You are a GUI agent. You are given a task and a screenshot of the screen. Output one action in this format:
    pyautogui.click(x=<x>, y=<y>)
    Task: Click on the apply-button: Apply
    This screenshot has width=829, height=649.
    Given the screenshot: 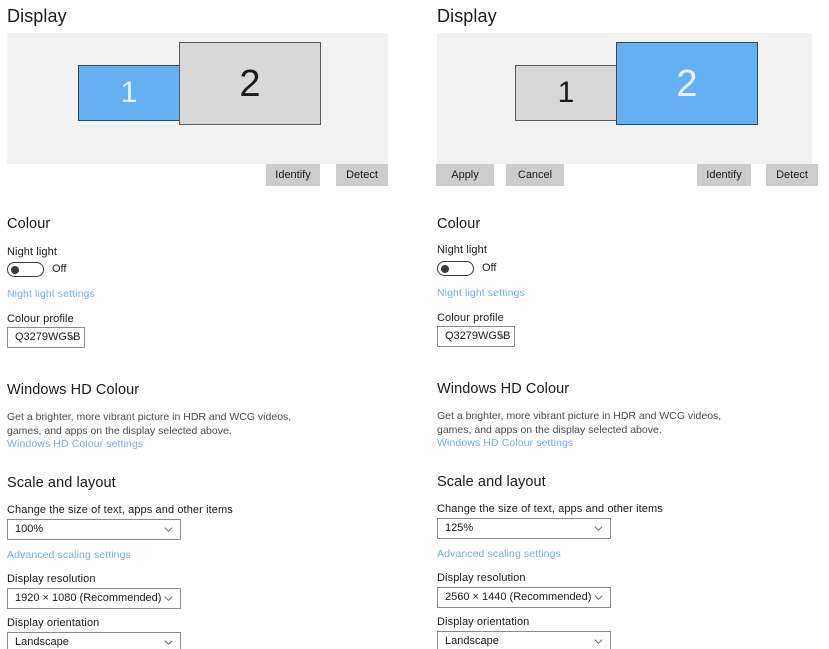 What is the action you would take?
    pyautogui.click(x=465, y=175)
    